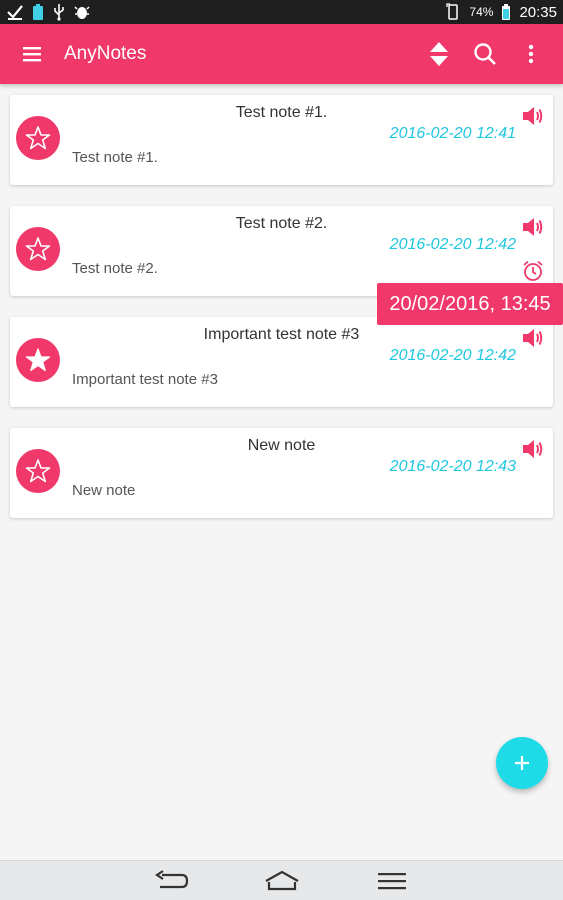  What do you see at coordinates (48, 12) in the screenshot?
I see `status-left` at bounding box center [48, 12].